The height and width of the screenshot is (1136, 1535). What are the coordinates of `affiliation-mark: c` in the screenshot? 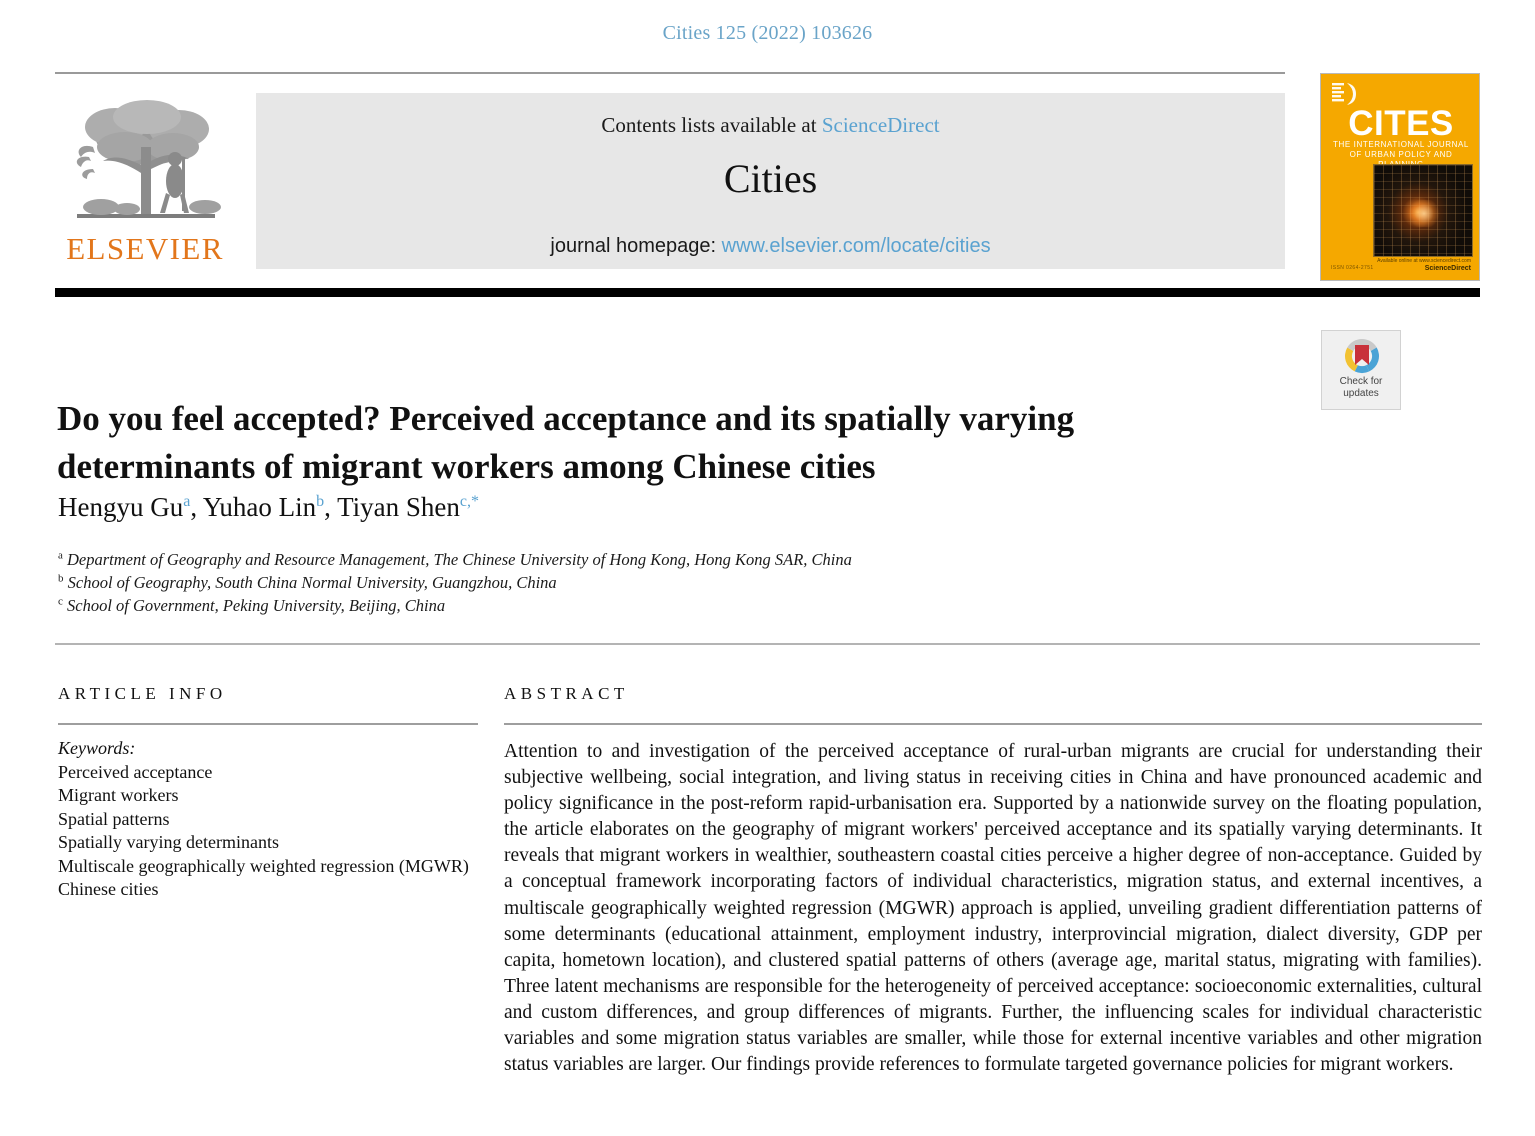 It's located at (60, 601).